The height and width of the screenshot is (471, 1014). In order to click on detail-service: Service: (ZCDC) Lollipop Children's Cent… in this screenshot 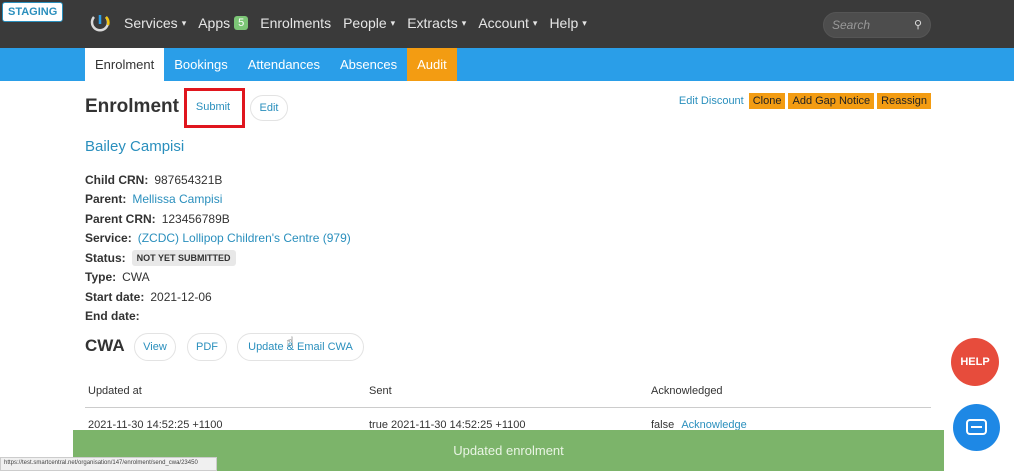, I will do `click(218, 239)`.